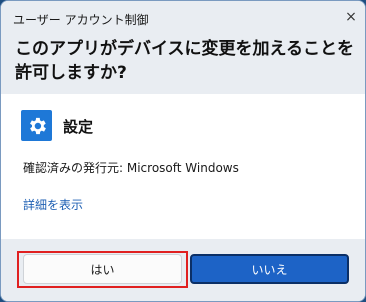 The width and height of the screenshot is (366, 302). I want to click on permission-question: このアプリがデバイスに変更を加えることを許可しますか?, so click(184, 61).